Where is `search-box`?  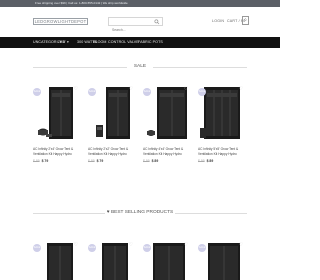
search-box is located at coordinates (135, 25).